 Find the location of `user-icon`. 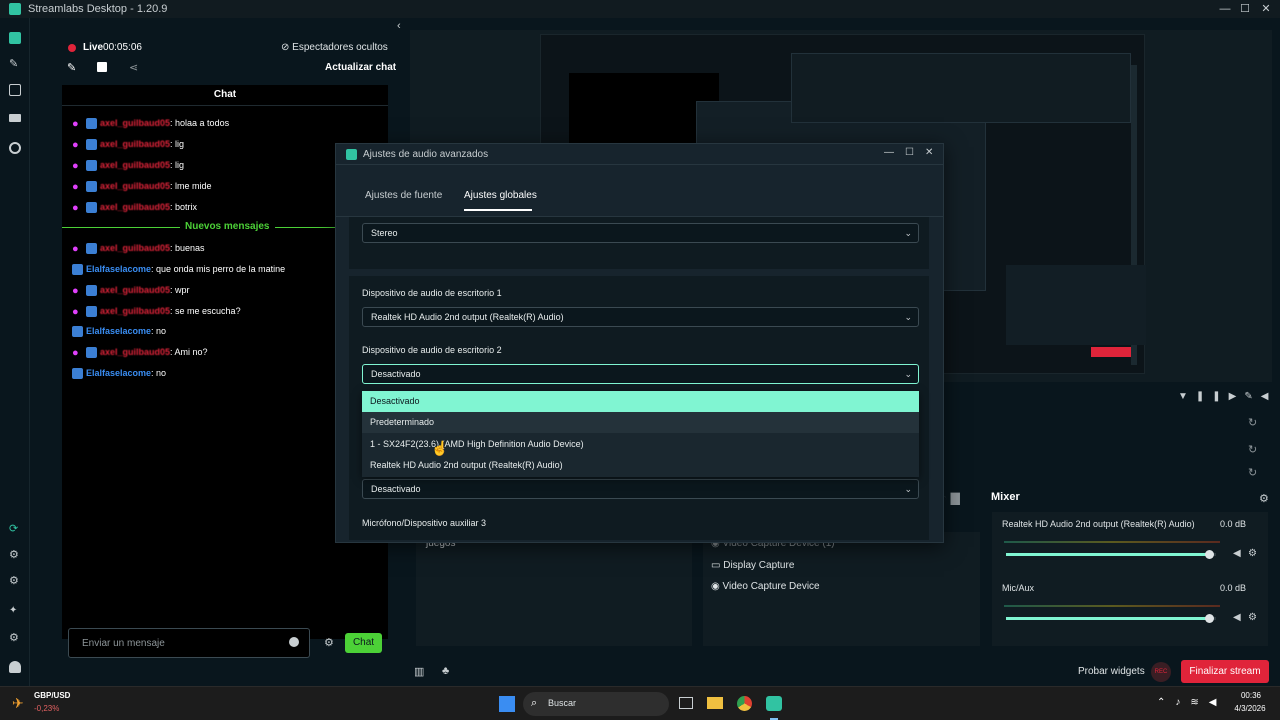

user-icon is located at coordinates (15, 667).